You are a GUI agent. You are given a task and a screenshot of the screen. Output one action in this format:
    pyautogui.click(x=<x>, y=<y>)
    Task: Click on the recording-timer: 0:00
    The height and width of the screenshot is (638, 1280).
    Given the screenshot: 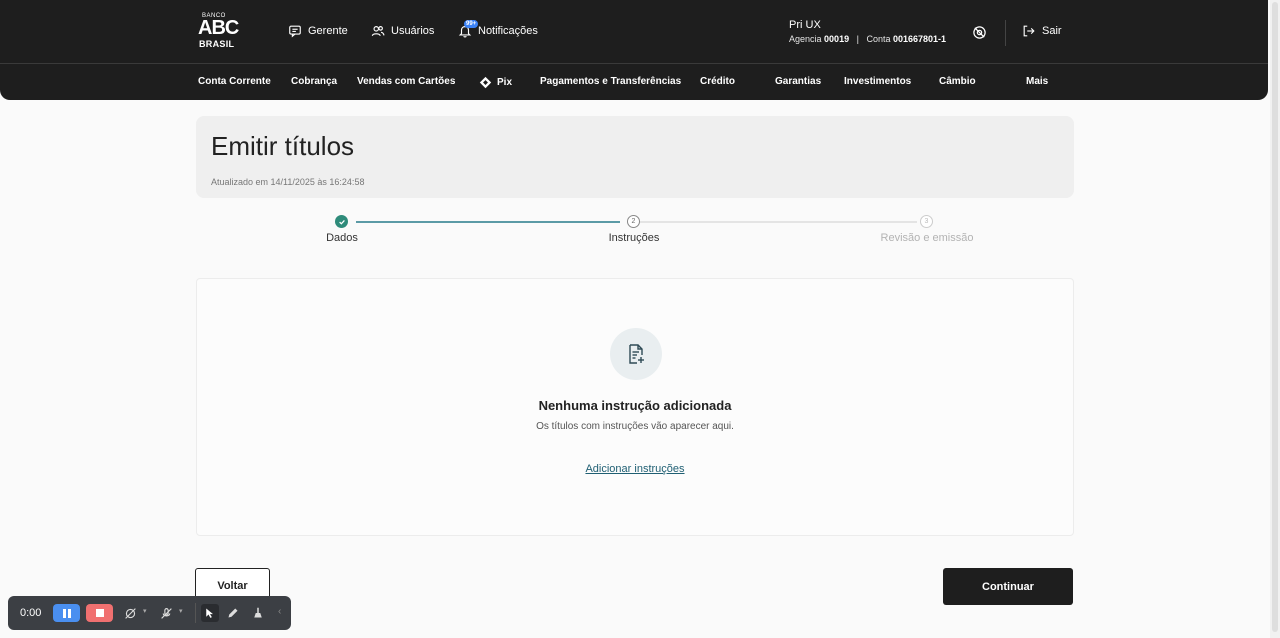 What is the action you would take?
    pyautogui.click(x=31, y=613)
    